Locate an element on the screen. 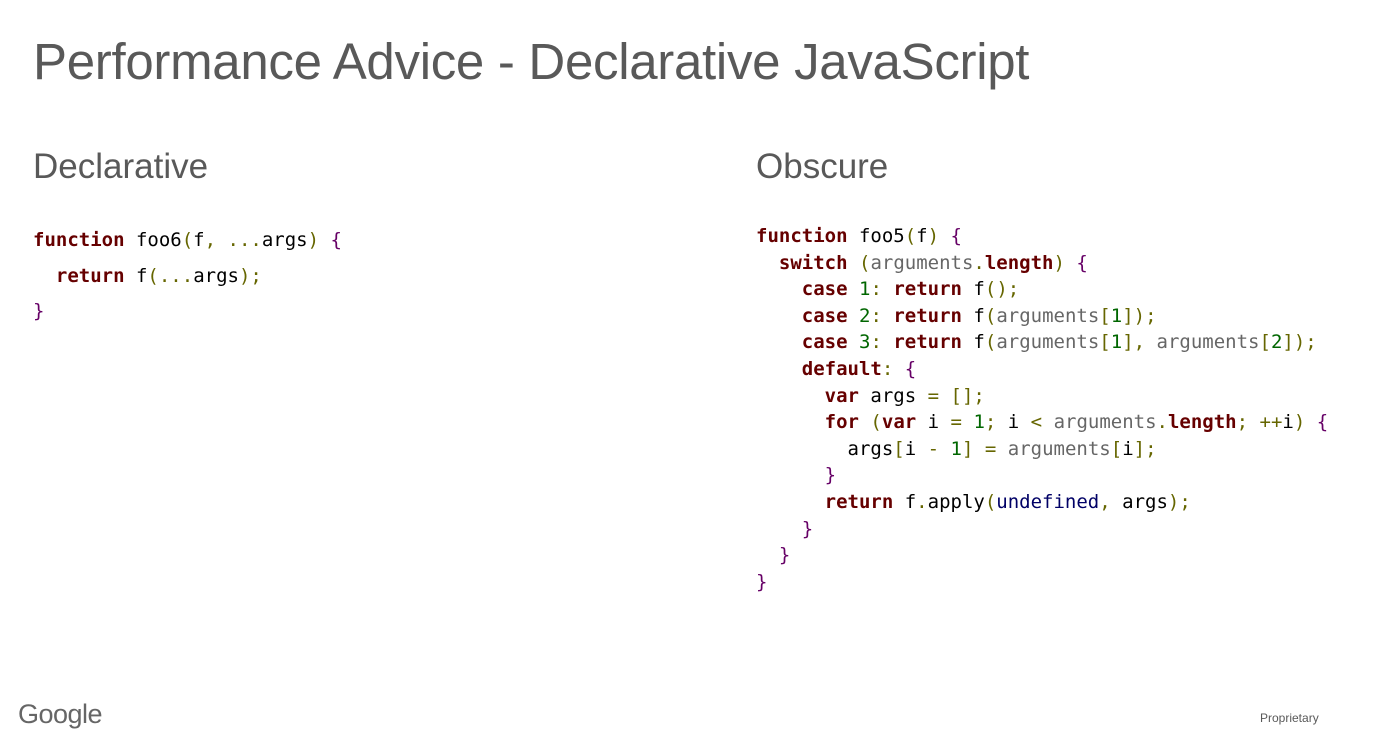 Image resolution: width=1400 pixels, height=743 pixels. code-line: return f(...args); is located at coordinates (187, 277).